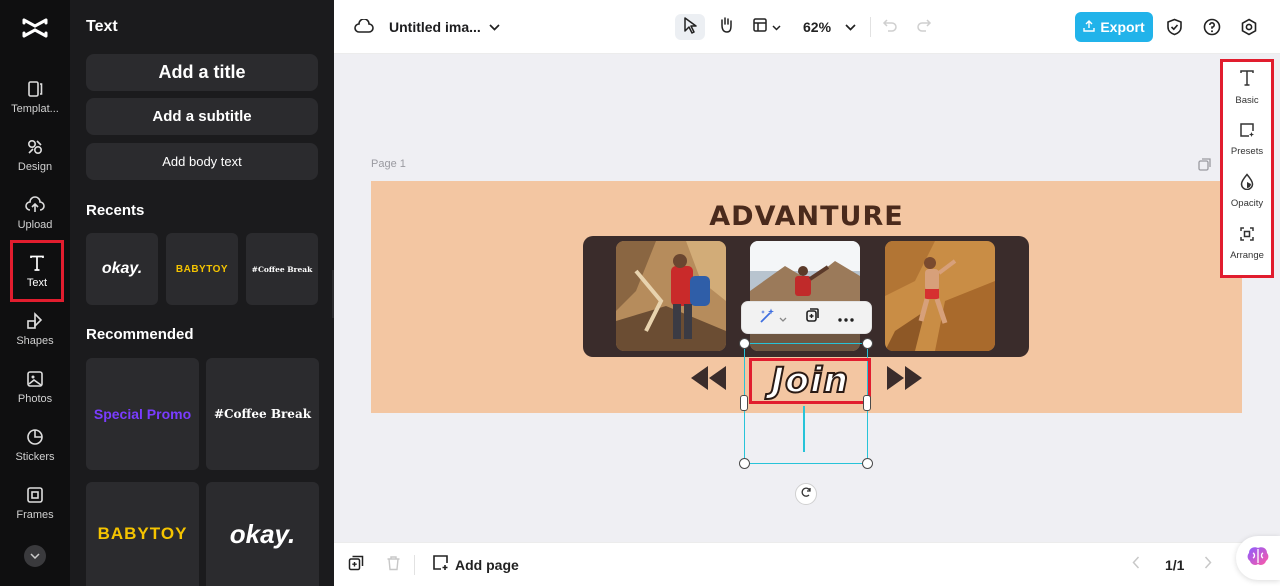 The width and height of the screenshot is (1280, 586). I want to click on select-tool-button, so click(690, 27).